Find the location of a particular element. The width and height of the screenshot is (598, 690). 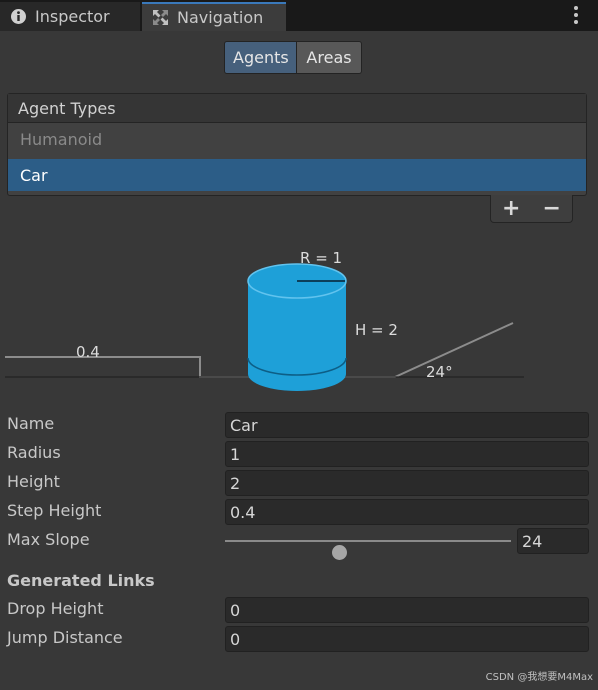

tab-navigation: Navigation is located at coordinates (214, 16).